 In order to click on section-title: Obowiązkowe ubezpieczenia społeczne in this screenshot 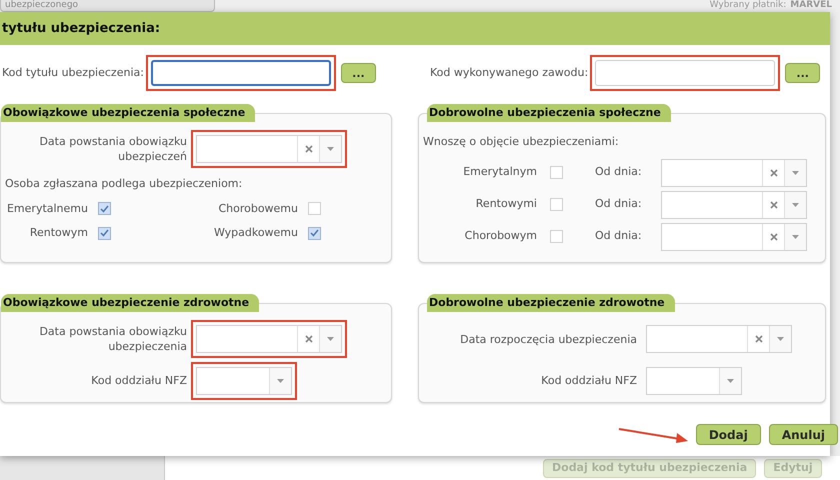, I will do `click(128, 113)`.